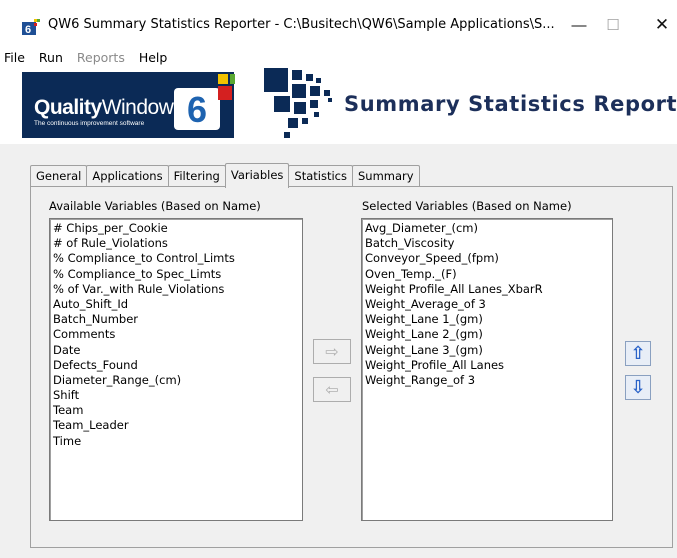  I want to click on list-item: Conveyor_Speed_(fpm), so click(488, 258).